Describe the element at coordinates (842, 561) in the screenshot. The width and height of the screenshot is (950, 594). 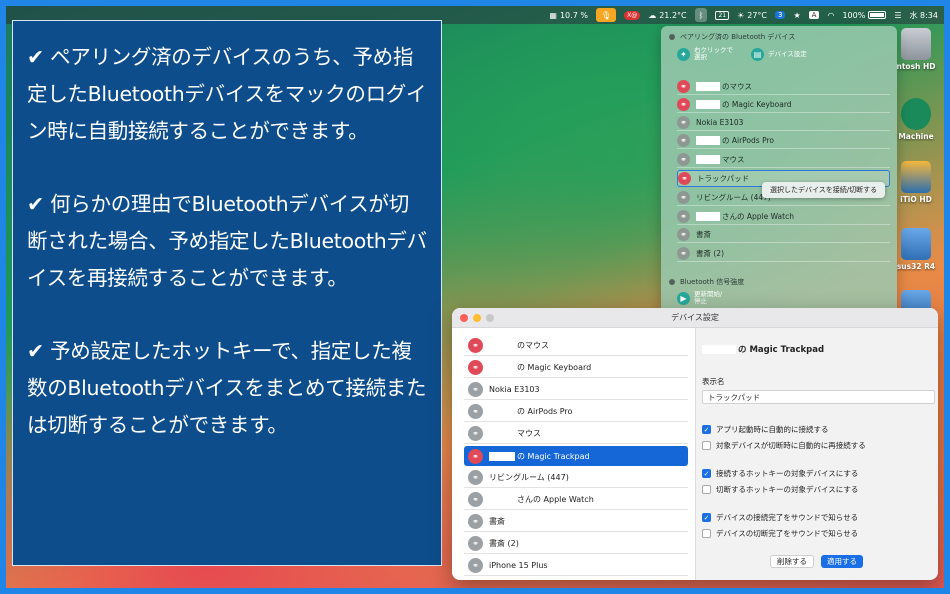
I see `apply-button: 適用する` at that location.